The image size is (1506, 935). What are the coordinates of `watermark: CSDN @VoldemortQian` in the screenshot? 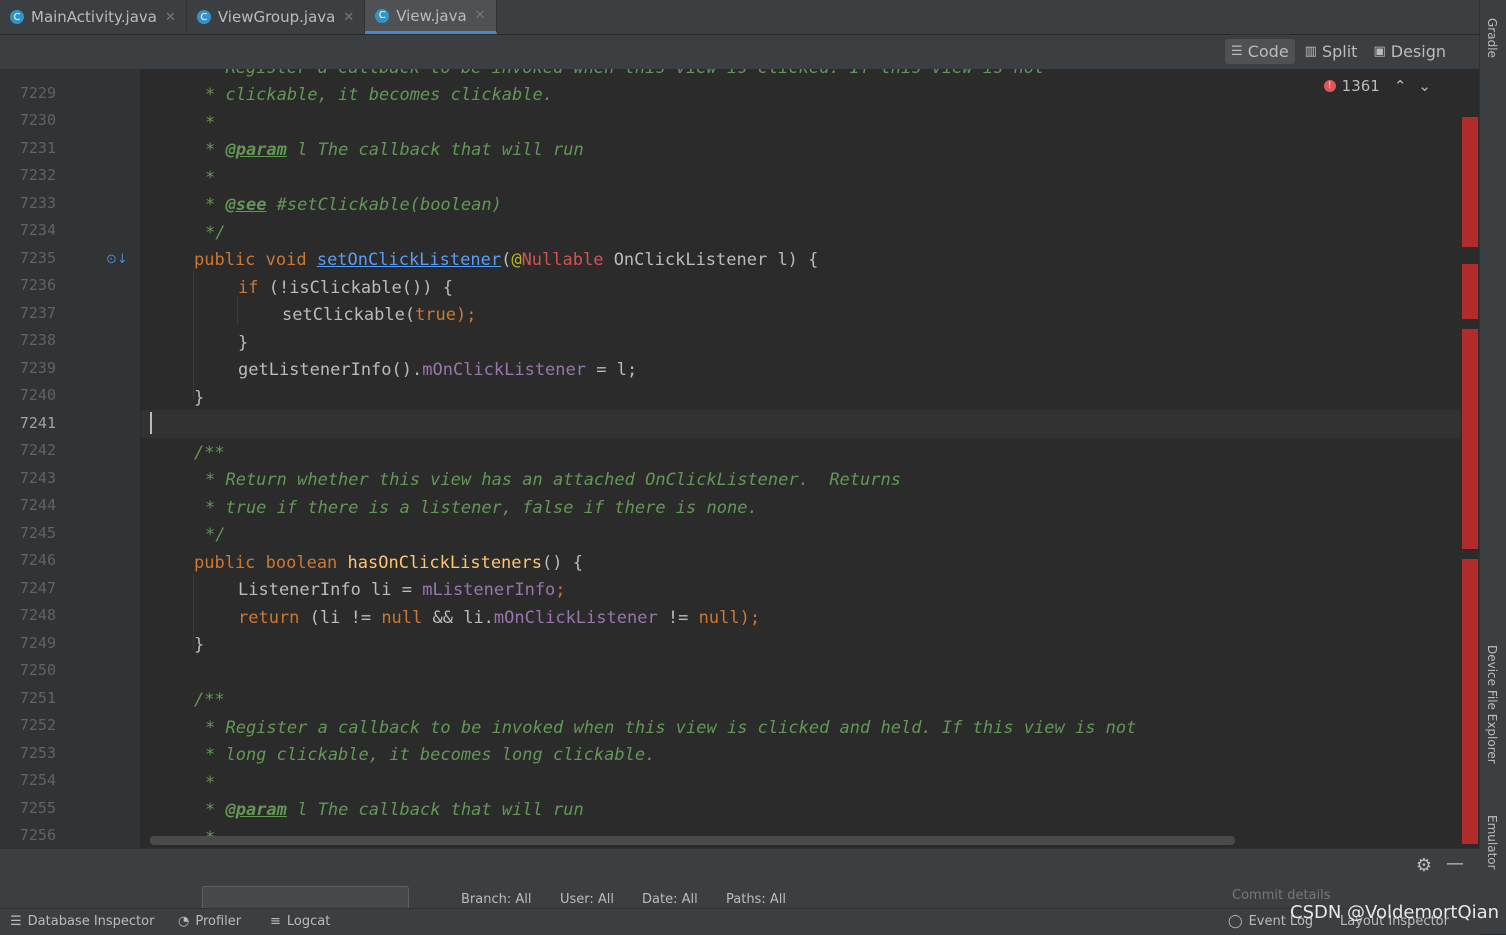 It's located at (1395, 912).